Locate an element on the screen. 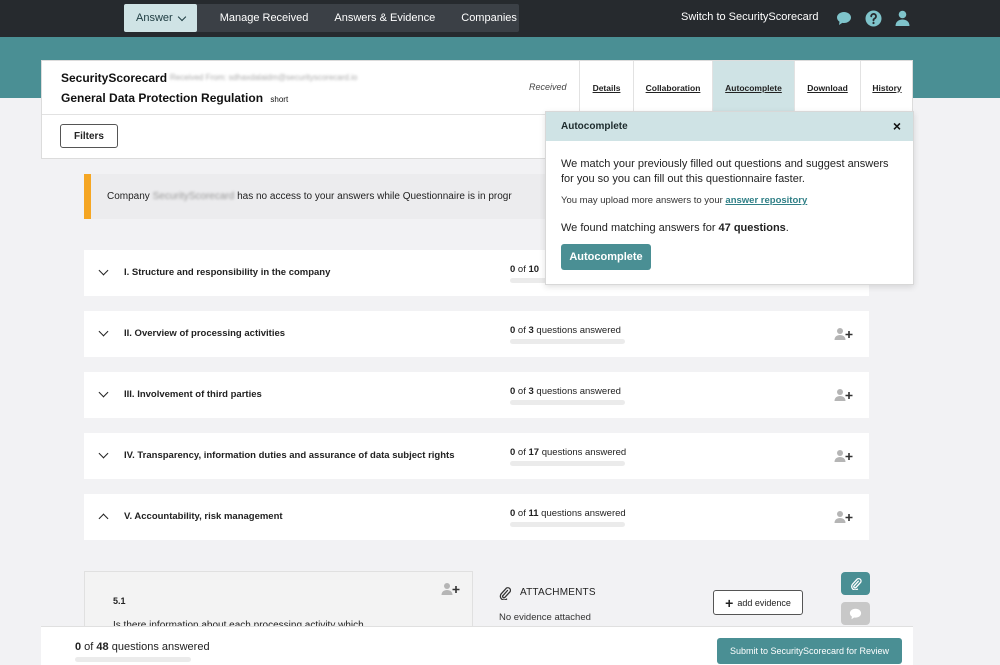  nav-answer: Answer is located at coordinates (160, 18).